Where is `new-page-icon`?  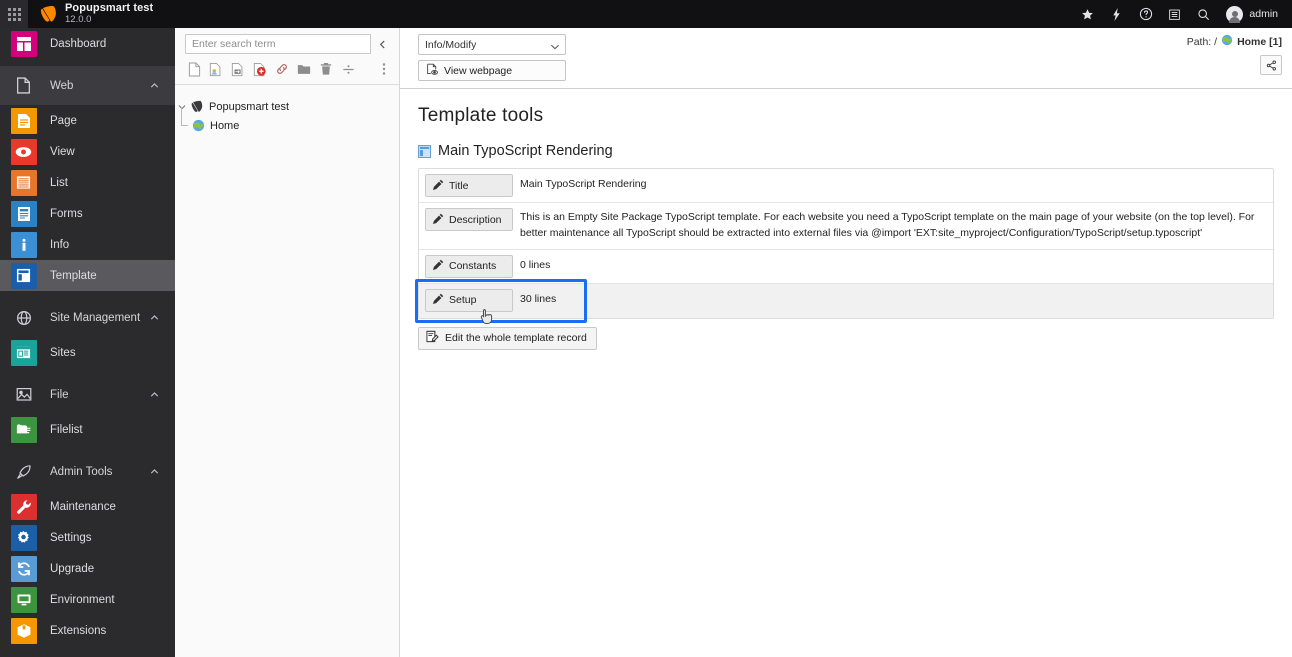
new-page-icon is located at coordinates (194, 69).